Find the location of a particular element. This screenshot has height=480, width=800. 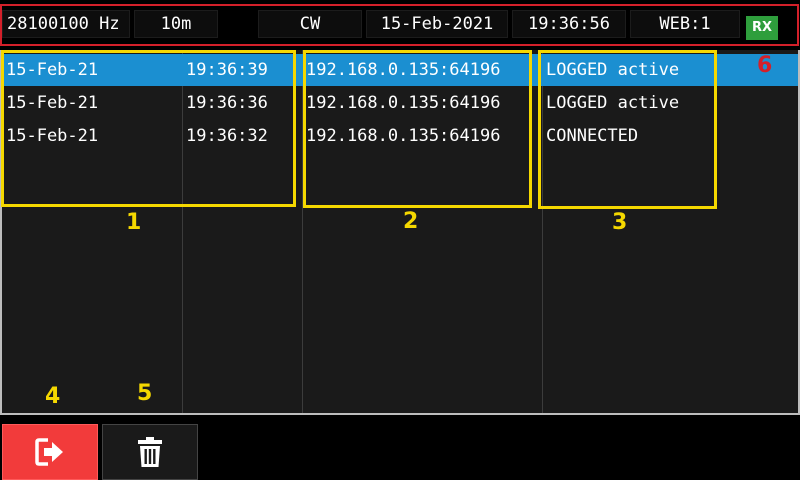

address-highlight is located at coordinates (417, 129).